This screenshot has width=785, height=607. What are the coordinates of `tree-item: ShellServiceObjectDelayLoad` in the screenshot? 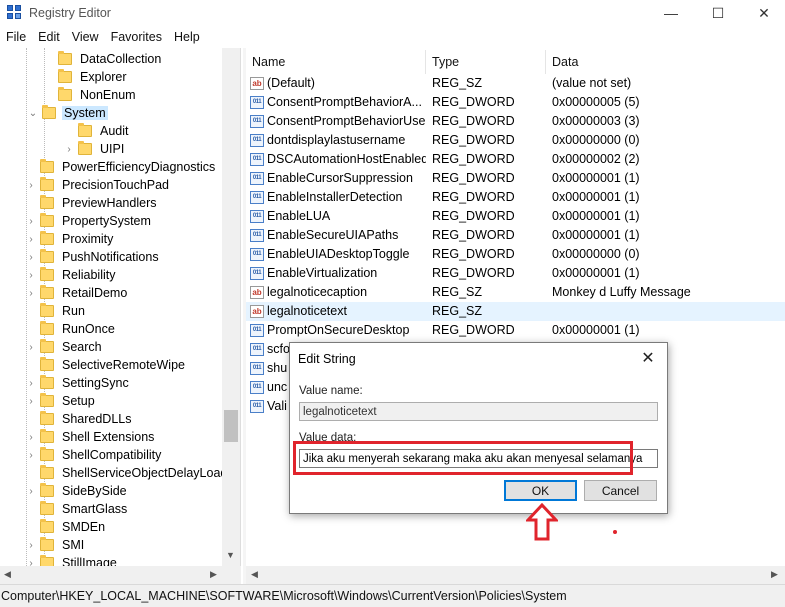 It's located at (127, 473).